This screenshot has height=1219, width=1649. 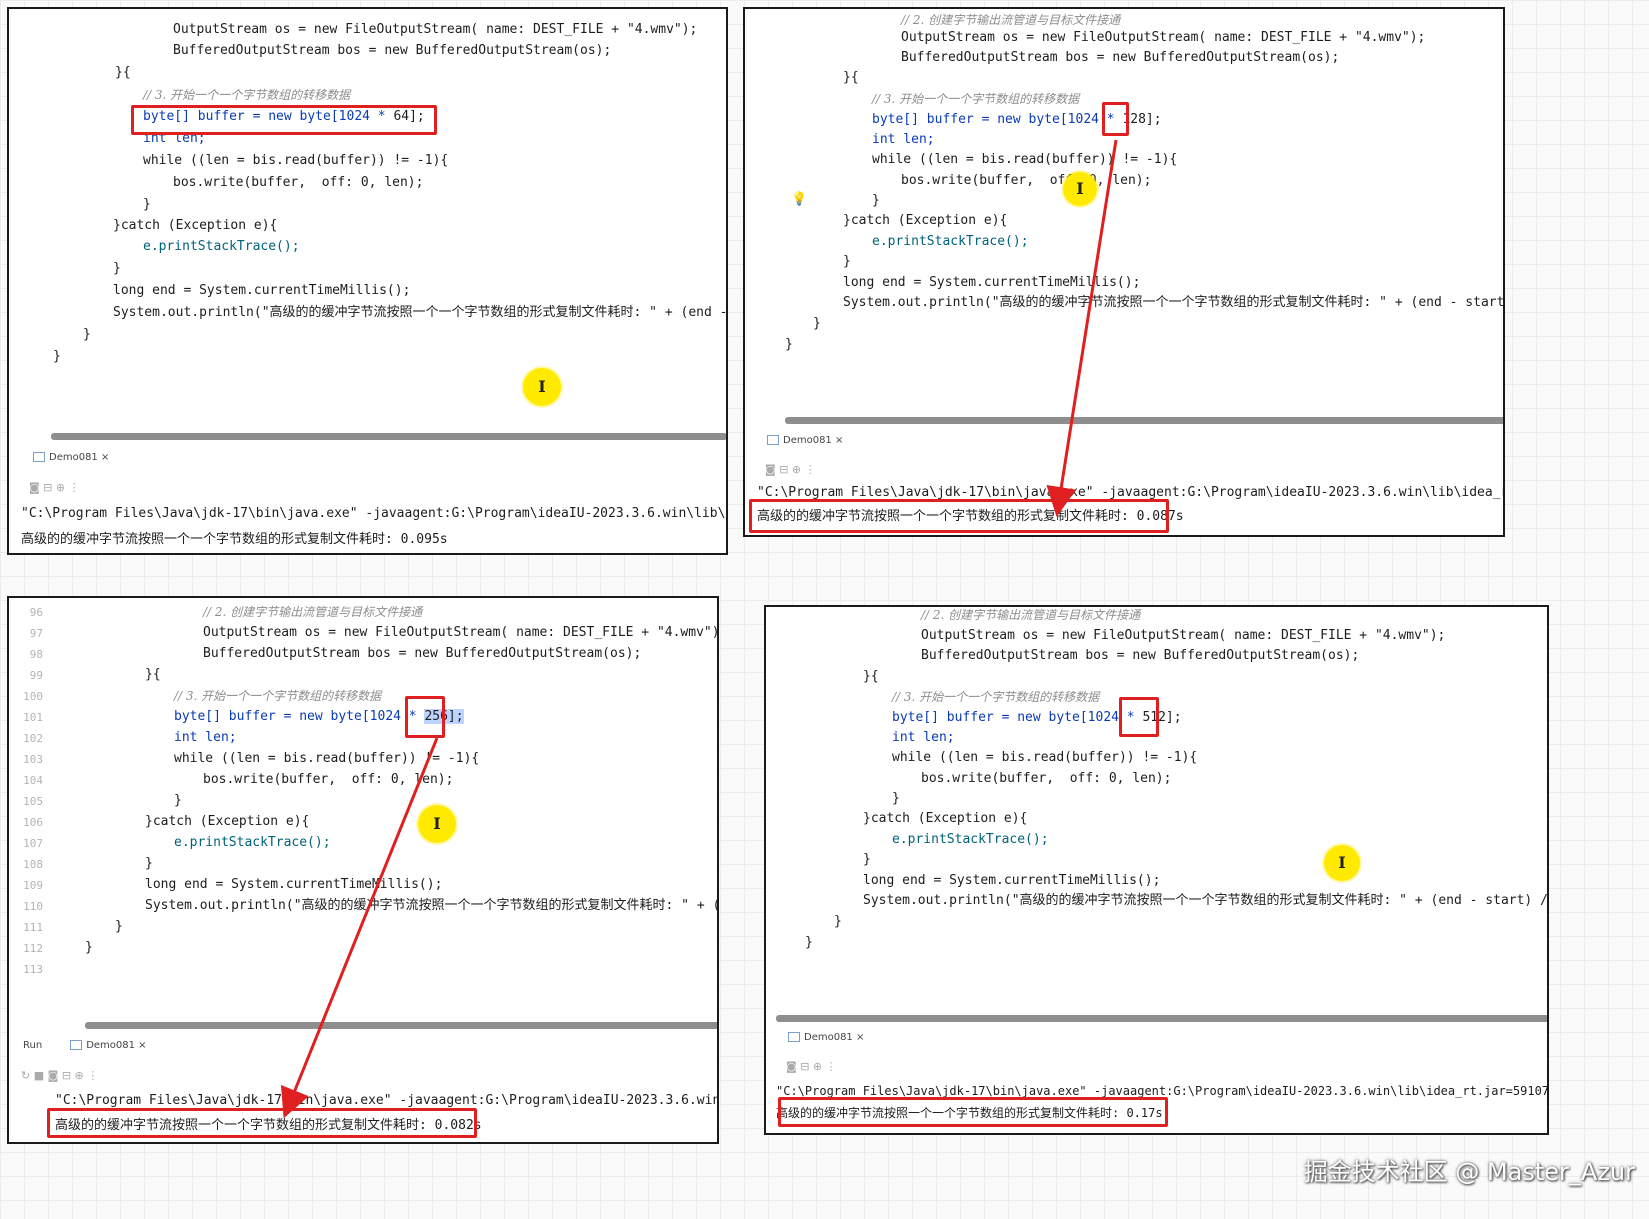 What do you see at coordinates (996, 697) in the screenshot?
I see `code-comment-transfer: // 3. 开始一个一个字节数组的转移数据` at bounding box center [996, 697].